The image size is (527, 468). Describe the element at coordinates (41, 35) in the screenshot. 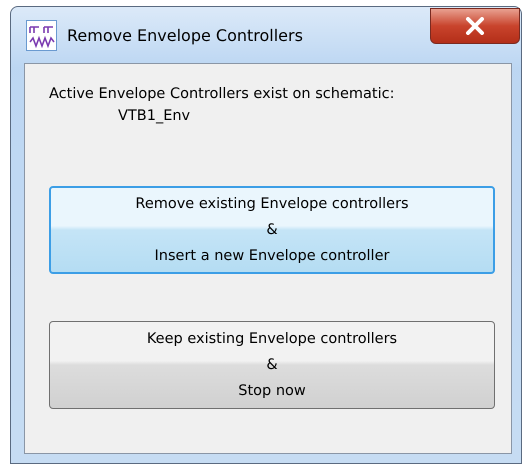

I see `waveform-icon` at that location.